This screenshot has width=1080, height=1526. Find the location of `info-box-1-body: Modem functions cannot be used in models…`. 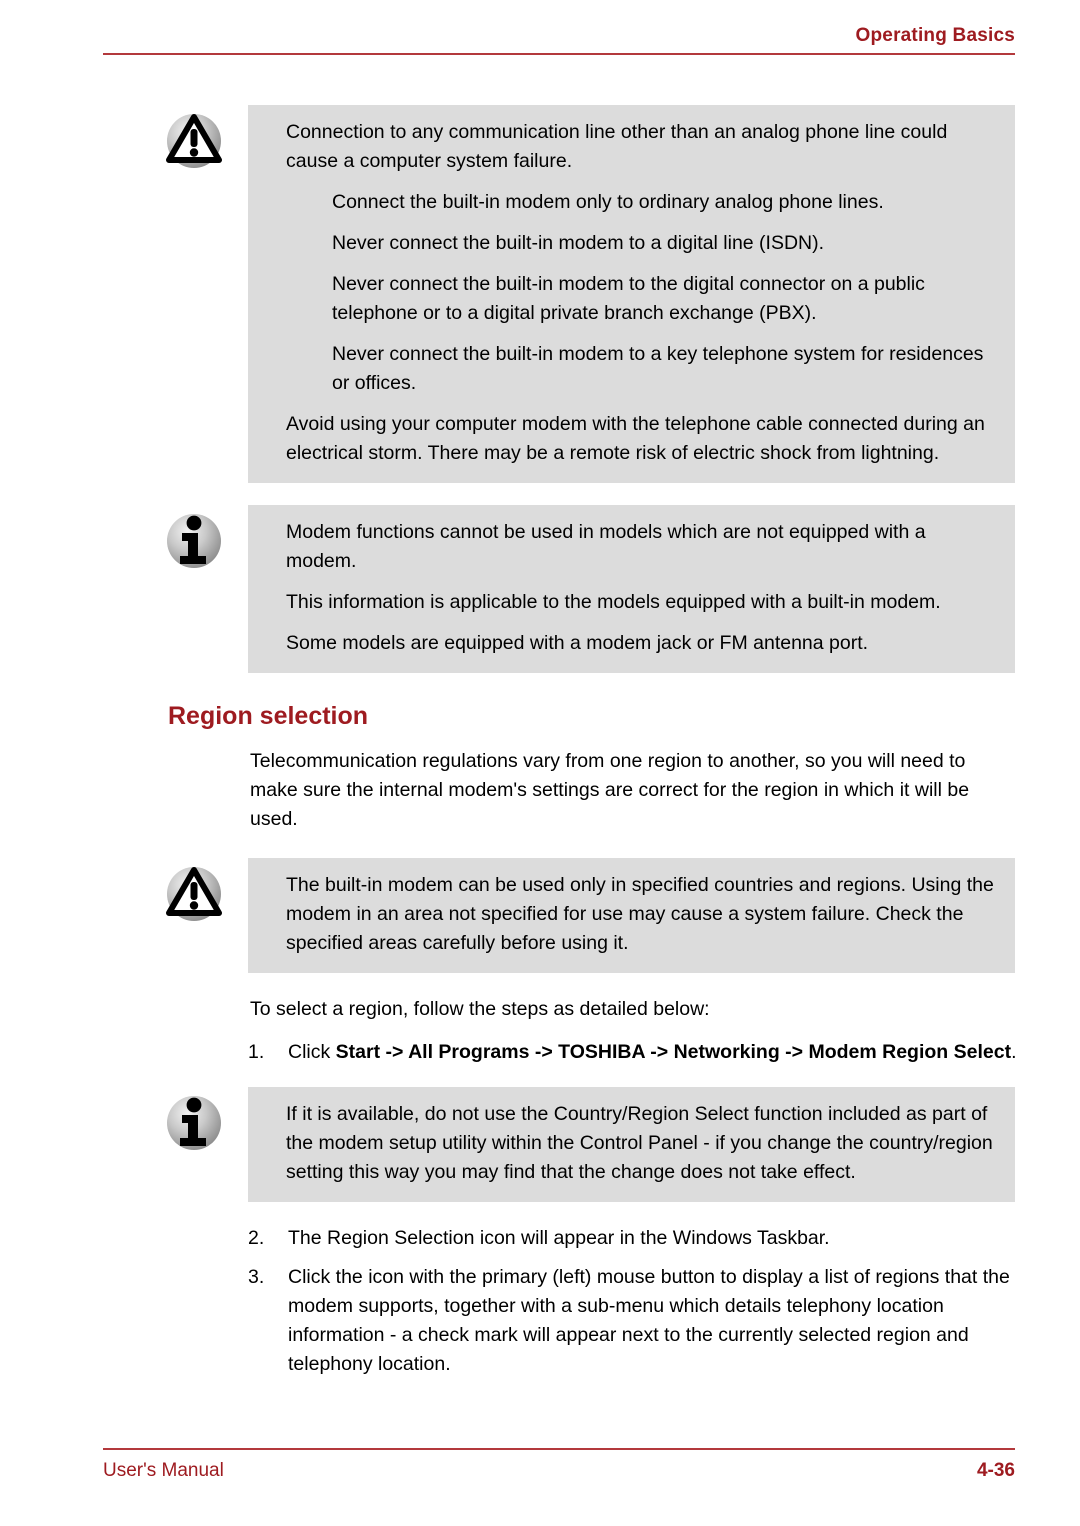

info-box-1-body: Modem functions cannot be used in models… is located at coordinates (631, 589).